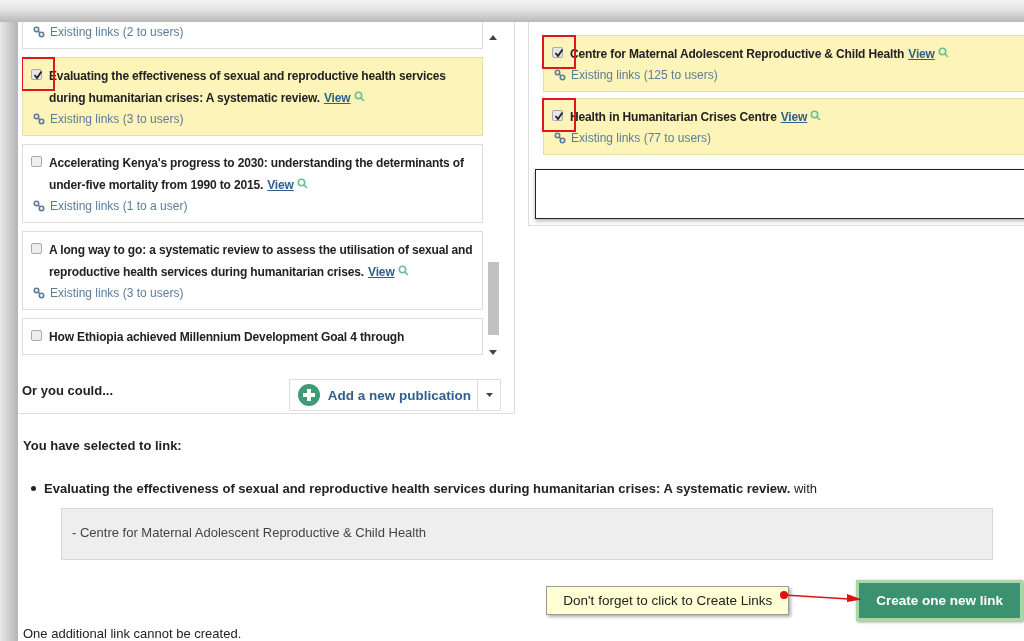 This screenshot has height=641, width=1024. Describe the element at coordinates (493, 37) in the screenshot. I see `scroll-up-icon` at that location.